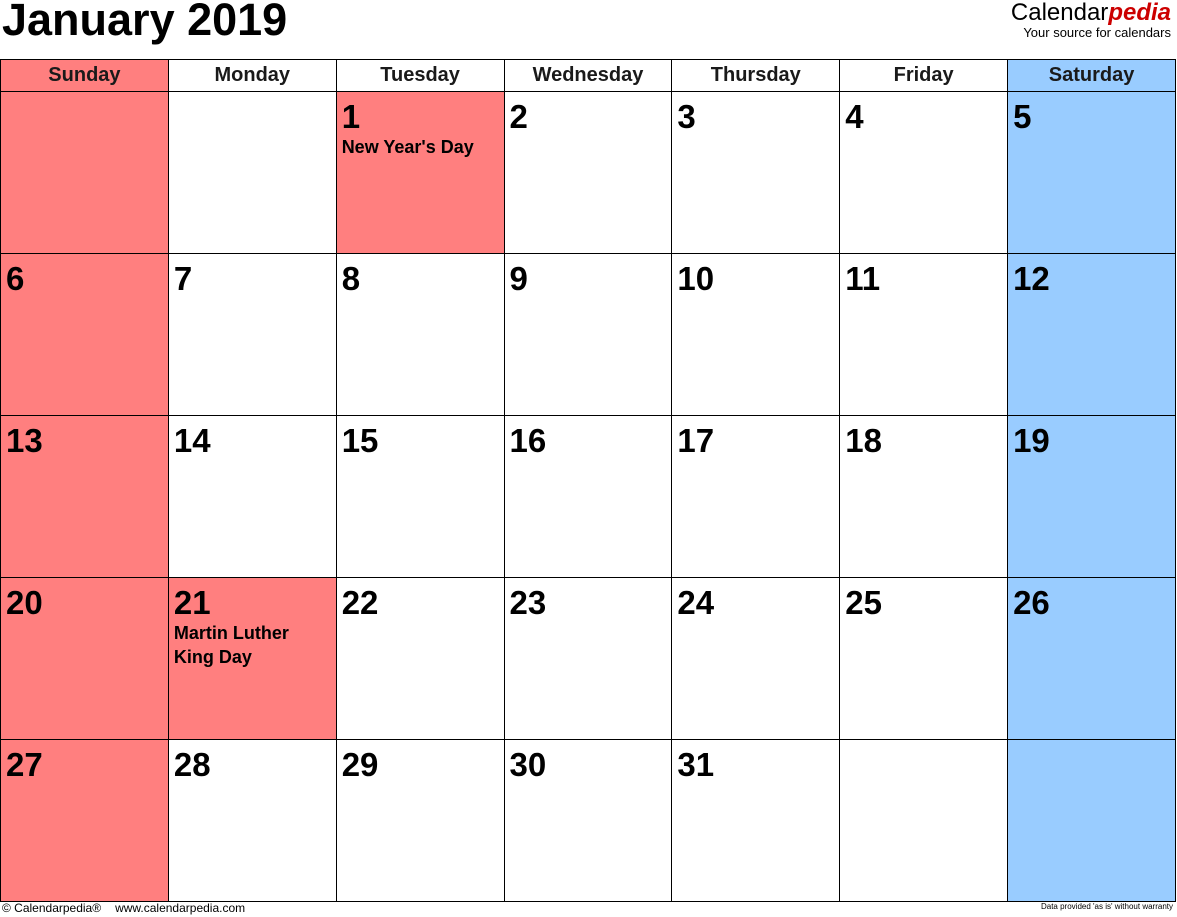 This screenshot has height=917, width=1177. I want to click on day-number: 10, so click(696, 278).